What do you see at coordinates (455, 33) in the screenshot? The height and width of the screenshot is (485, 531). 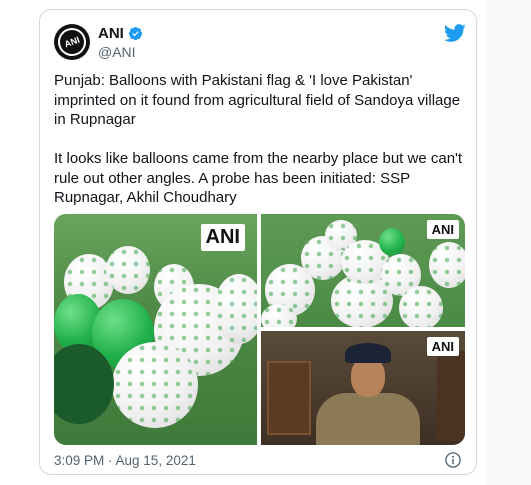 I see `twitter-bird-icon` at bounding box center [455, 33].